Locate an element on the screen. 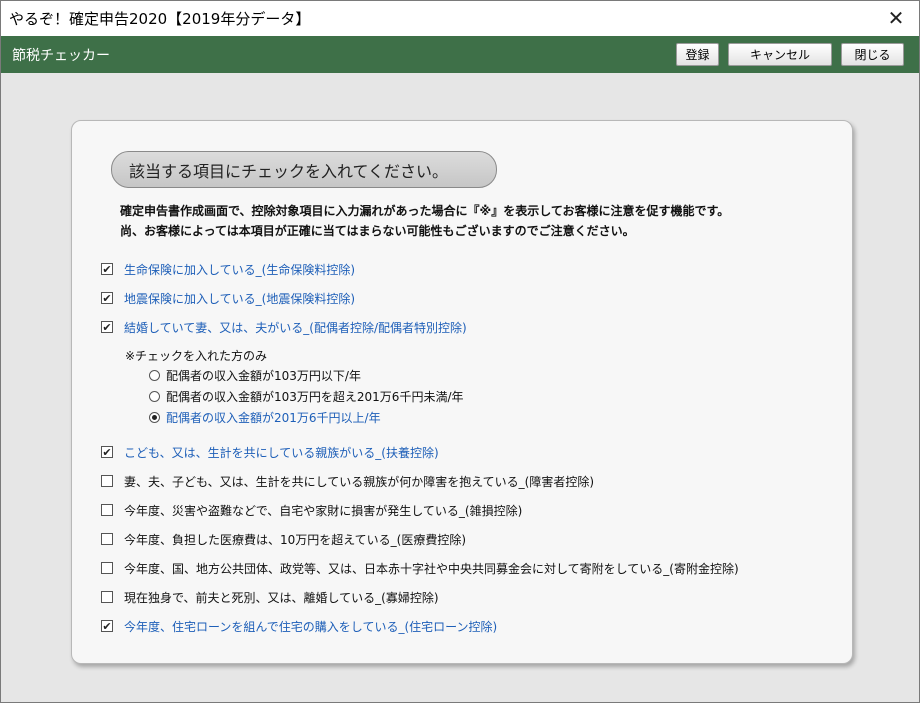 This screenshot has height=703, width=920. item-label: 地震保険に加入している_(地震保険料控除) is located at coordinates (240, 298).